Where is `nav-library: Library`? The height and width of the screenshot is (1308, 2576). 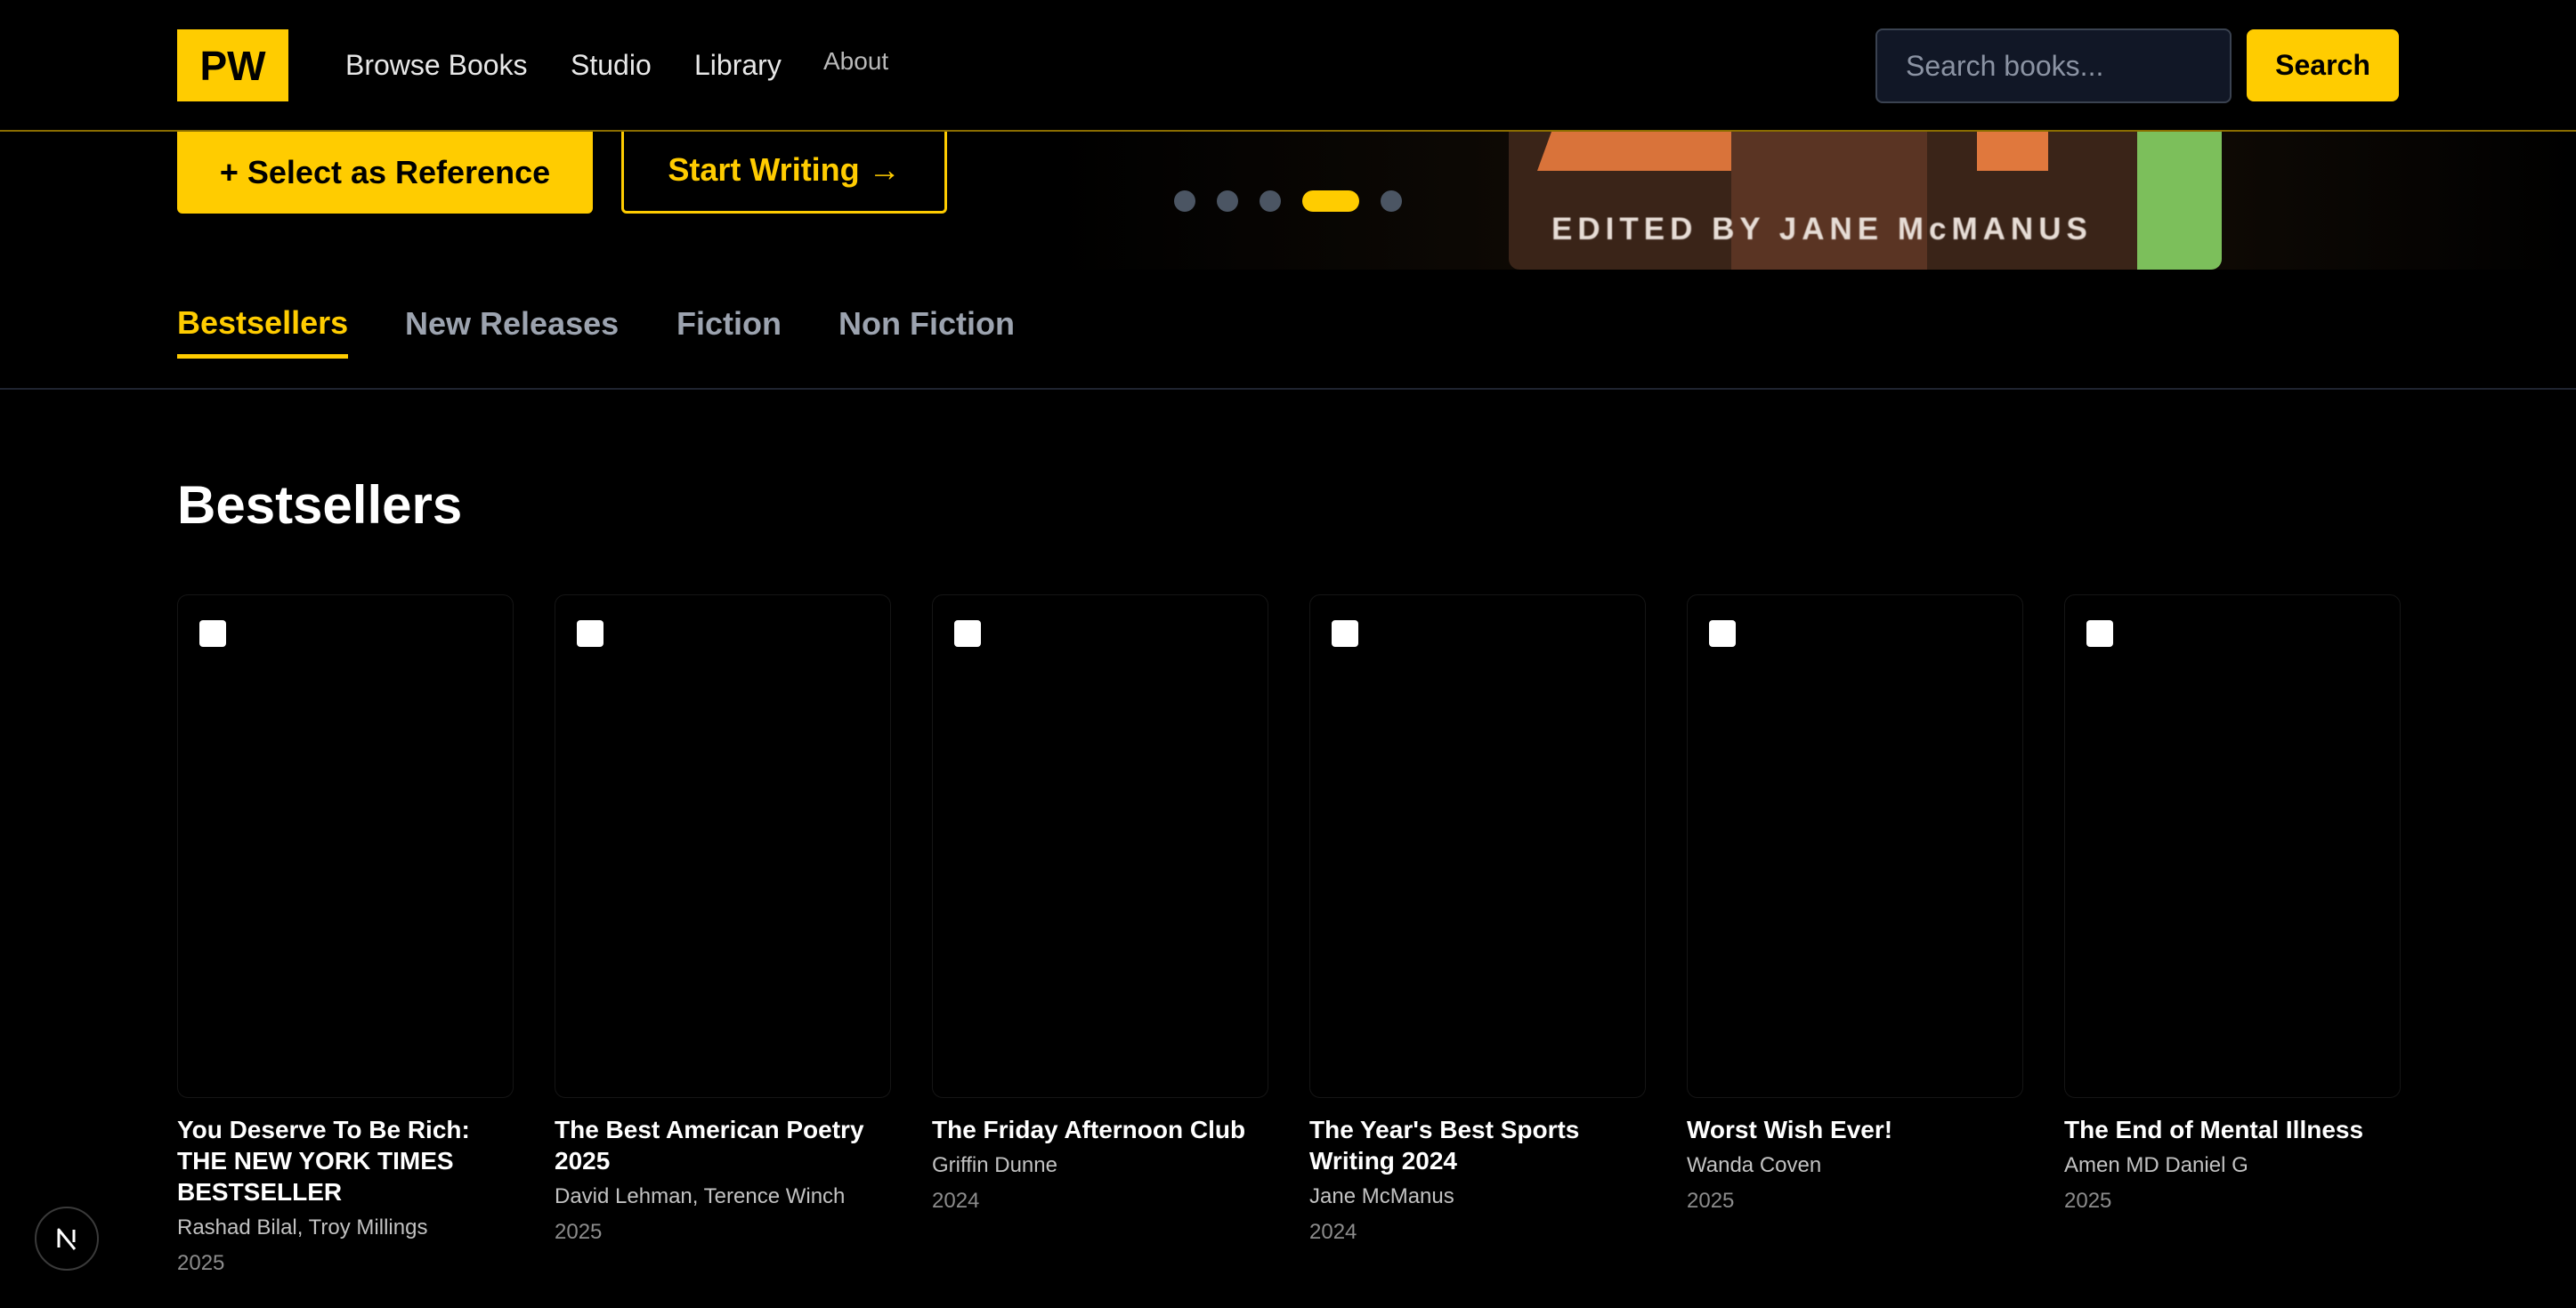
nav-library: Library is located at coordinates (738, 65).